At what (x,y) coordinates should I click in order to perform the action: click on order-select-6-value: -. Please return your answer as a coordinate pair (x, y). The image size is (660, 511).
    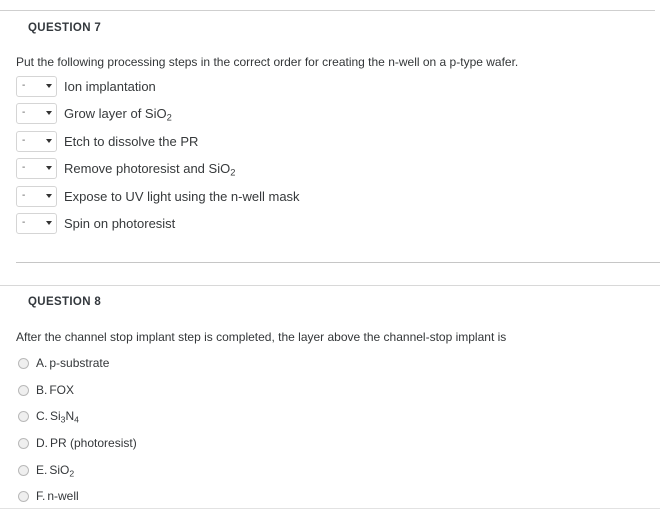
    Looking at the image, I should click on (24, 222).